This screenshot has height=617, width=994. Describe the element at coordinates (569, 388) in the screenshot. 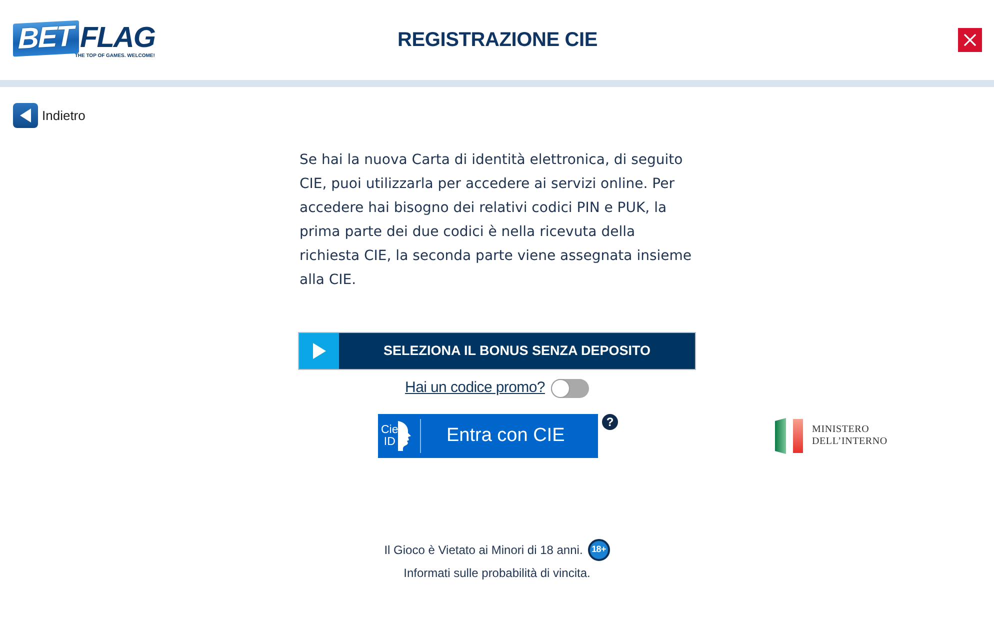

I see `promo-toggle` at that location.